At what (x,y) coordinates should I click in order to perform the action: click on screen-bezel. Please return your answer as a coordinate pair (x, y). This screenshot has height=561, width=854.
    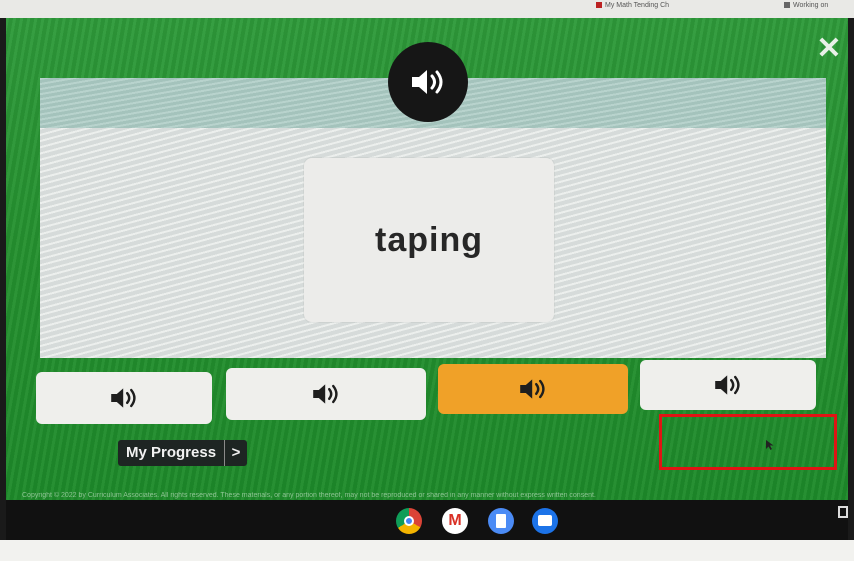
    Looking at the image, I should click on (851, 279).